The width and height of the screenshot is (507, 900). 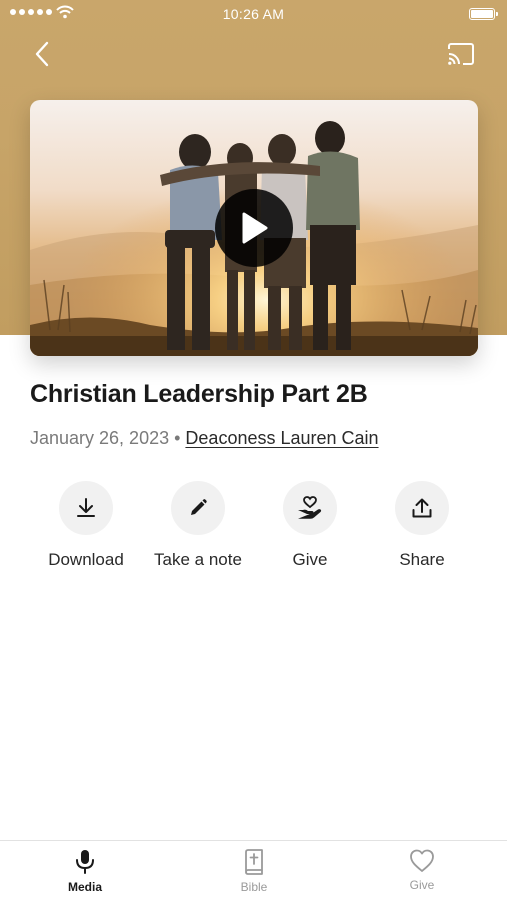 What do you see at coordinates (100, 438) in the screenshot?
I see `media-date: January 26, 2023` at bounding box center [100, 438].